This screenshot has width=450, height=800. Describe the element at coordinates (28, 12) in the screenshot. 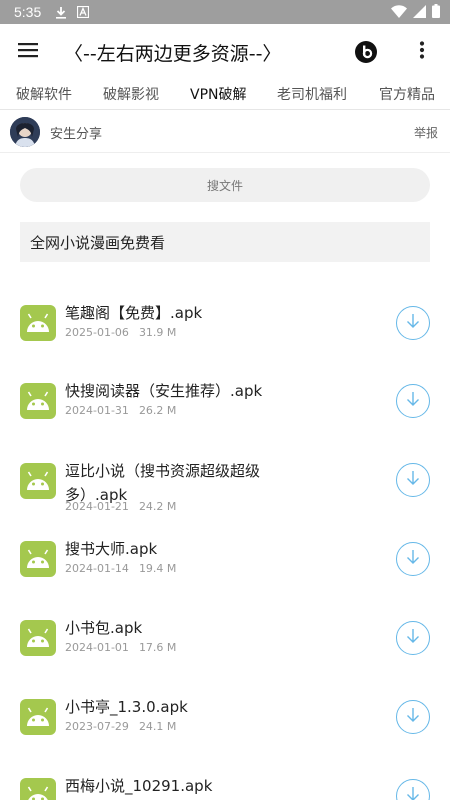

I see `status-time: 5:35` at that location.